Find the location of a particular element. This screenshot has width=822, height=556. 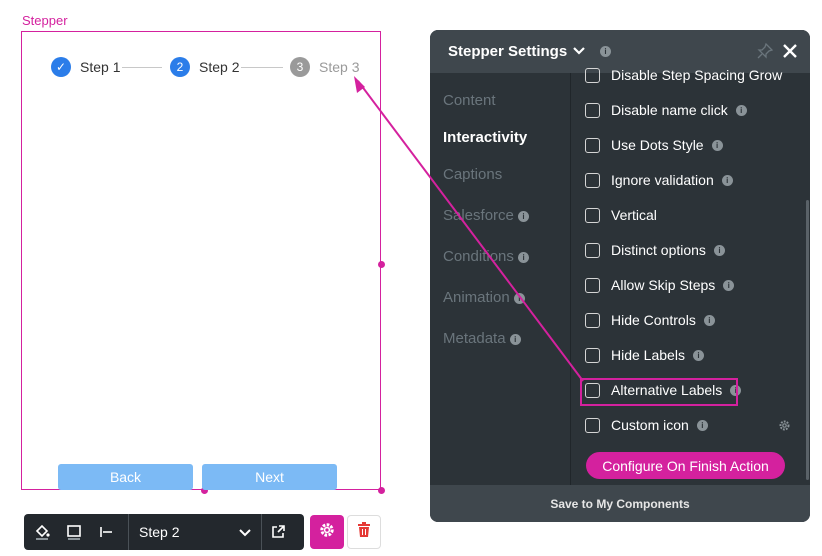

delete-button is located at coordinates (364, 532).